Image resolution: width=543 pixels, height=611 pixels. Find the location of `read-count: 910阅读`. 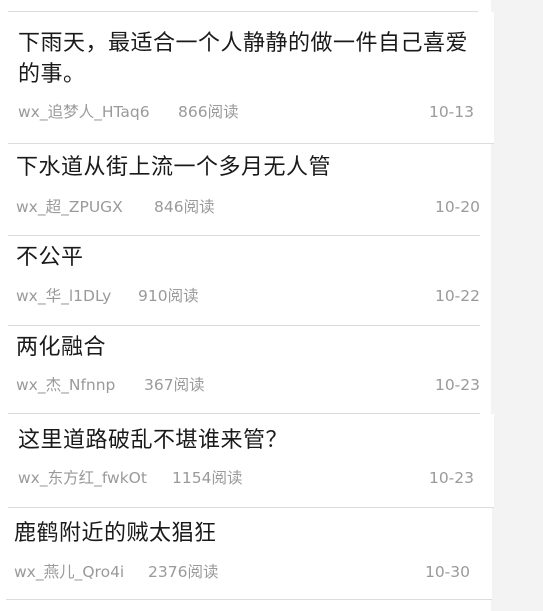

read-count: 910阅读 is located at coordinates (168, 296).